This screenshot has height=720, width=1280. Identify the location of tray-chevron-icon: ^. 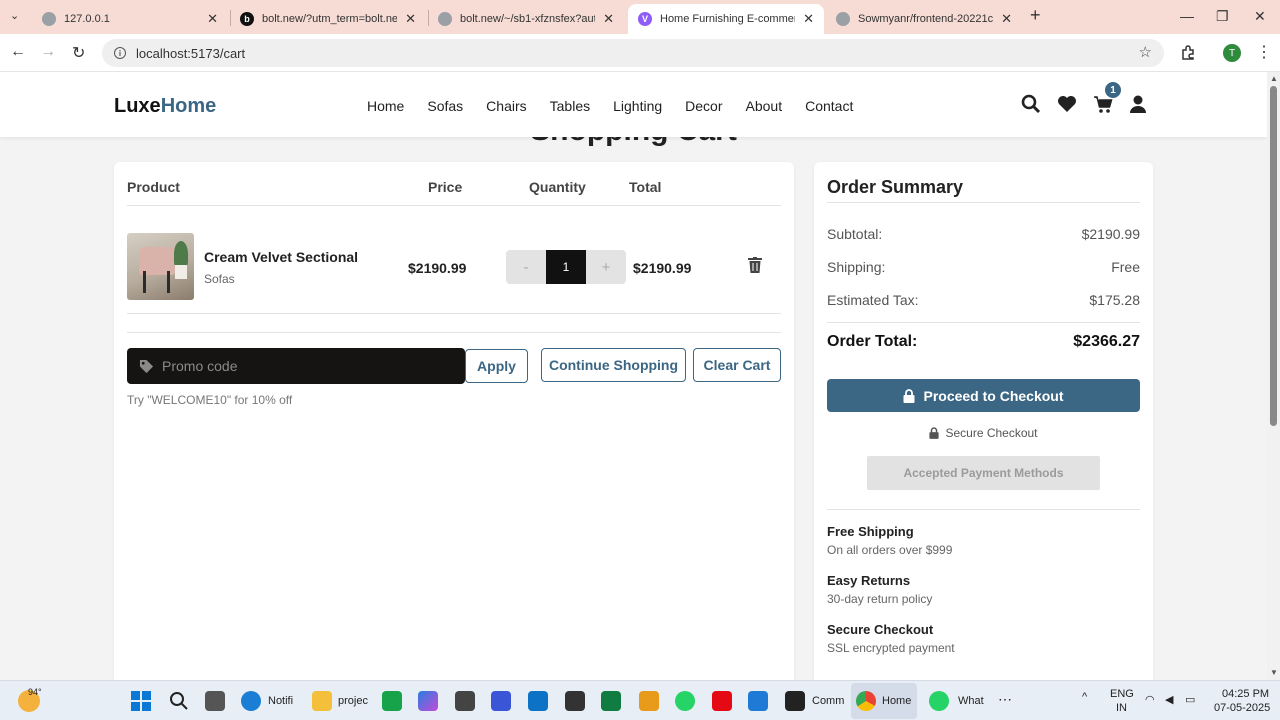
(1084, 697).